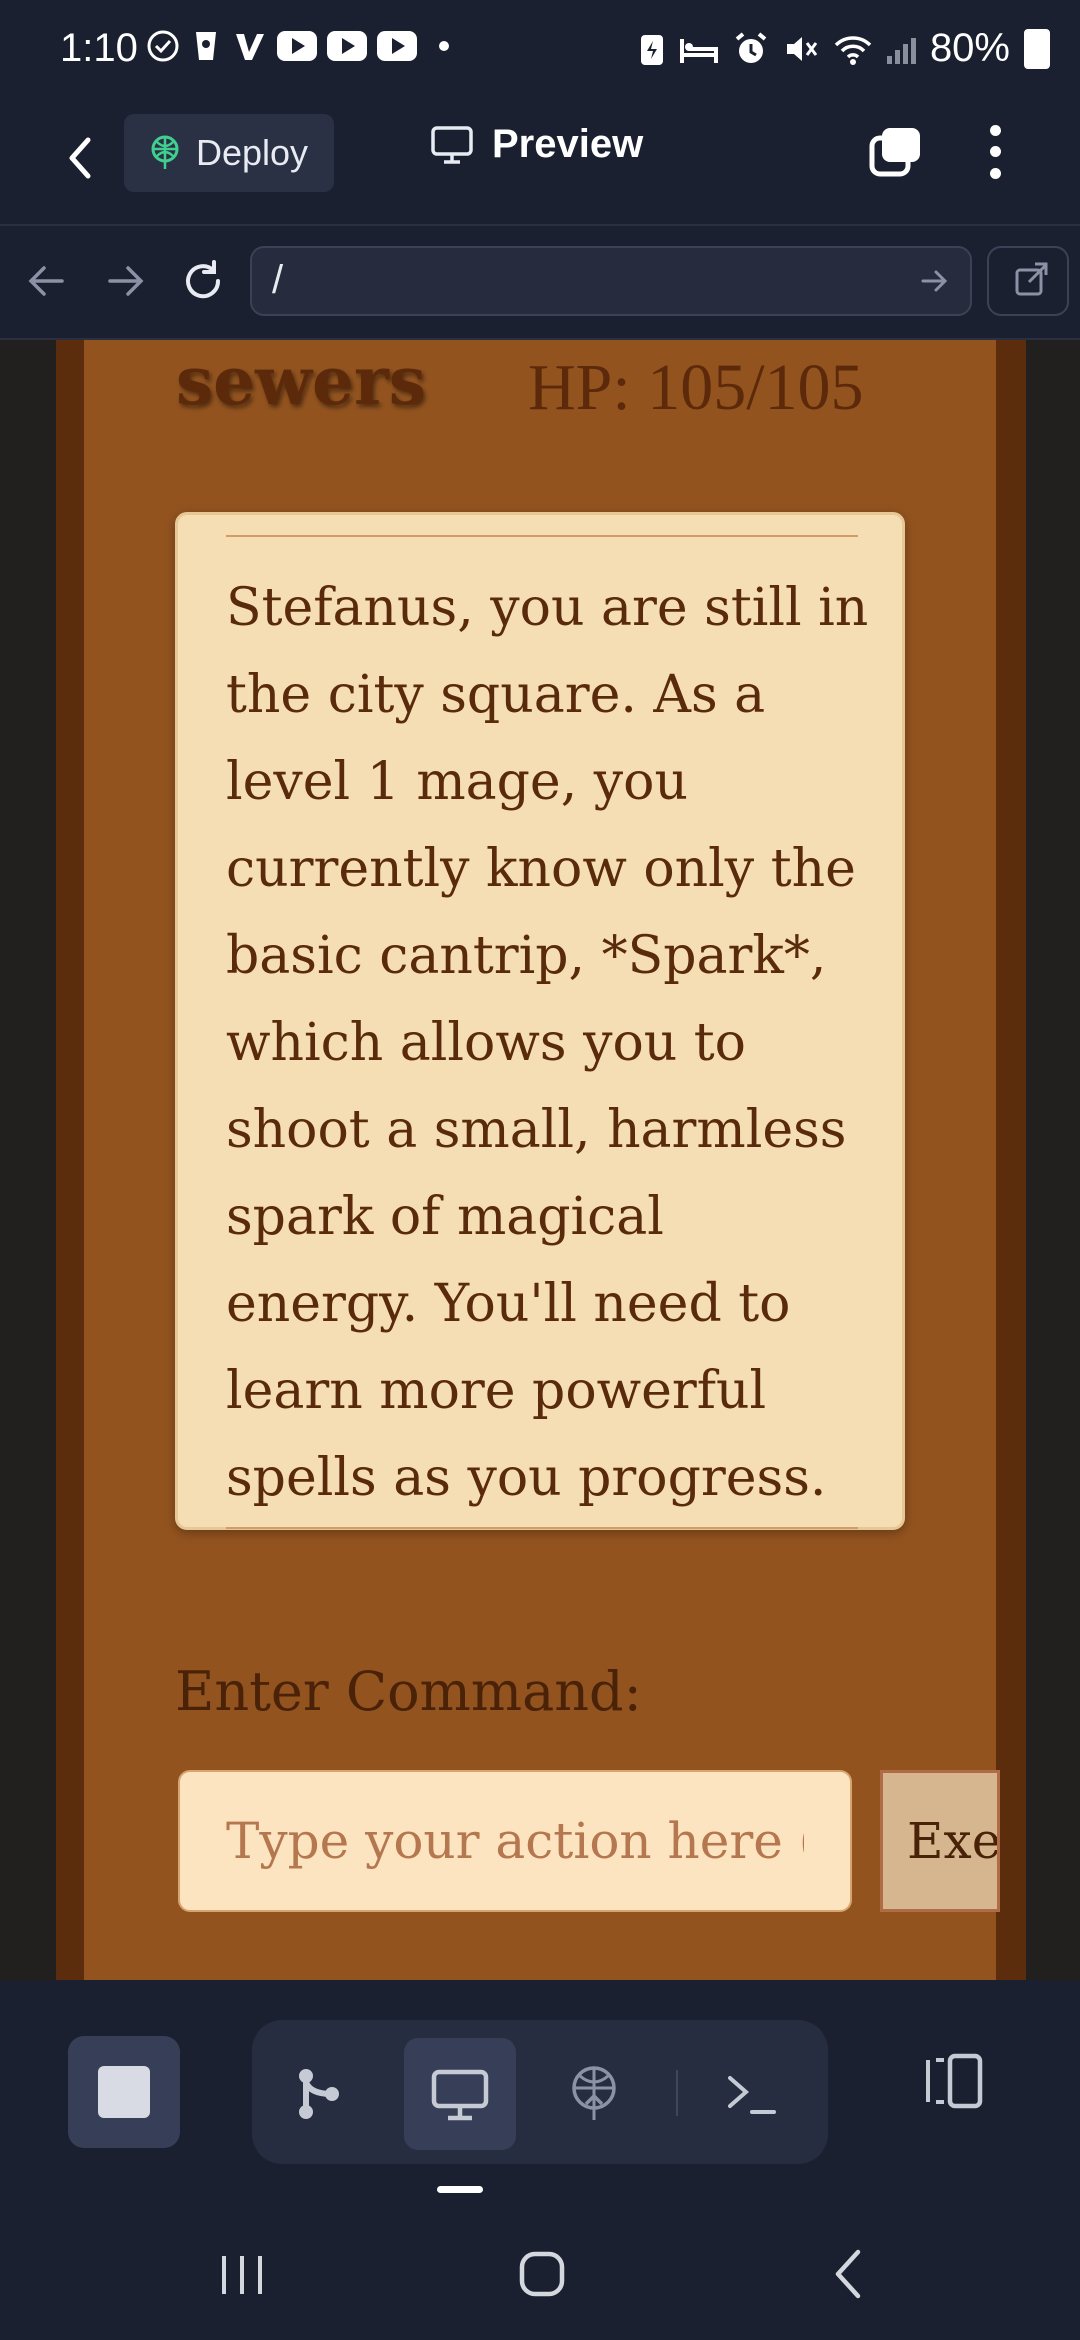 This screenshot has height=2340, width=1080. What do you see at coordinates (751, 47) in the screenshot?
I see `alarm-icon` at bounding box center [751, 47].